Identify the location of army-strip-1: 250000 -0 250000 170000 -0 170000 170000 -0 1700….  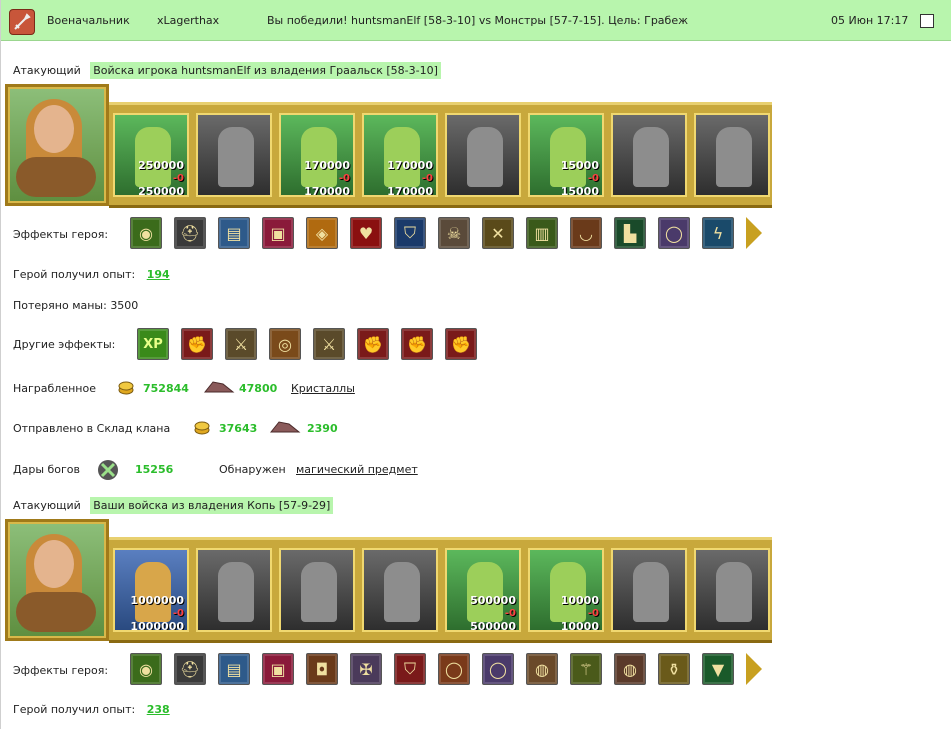
(440, 155).